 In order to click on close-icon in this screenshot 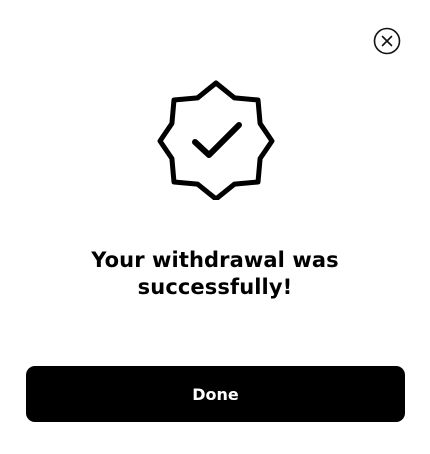, I will do `click(387, 41)`.